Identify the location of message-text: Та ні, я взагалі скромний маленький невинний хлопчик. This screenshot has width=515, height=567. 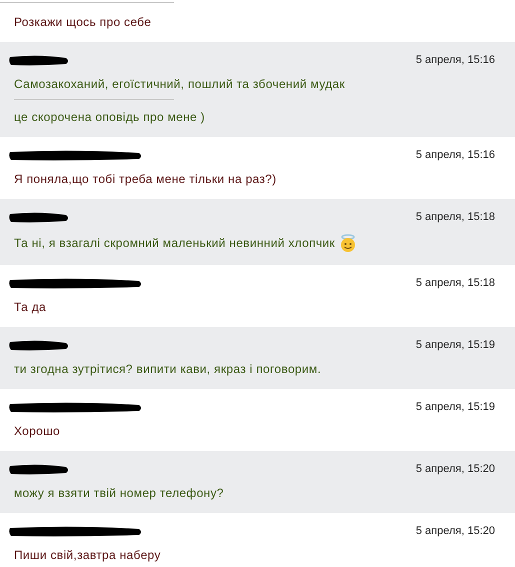
(174, 243).